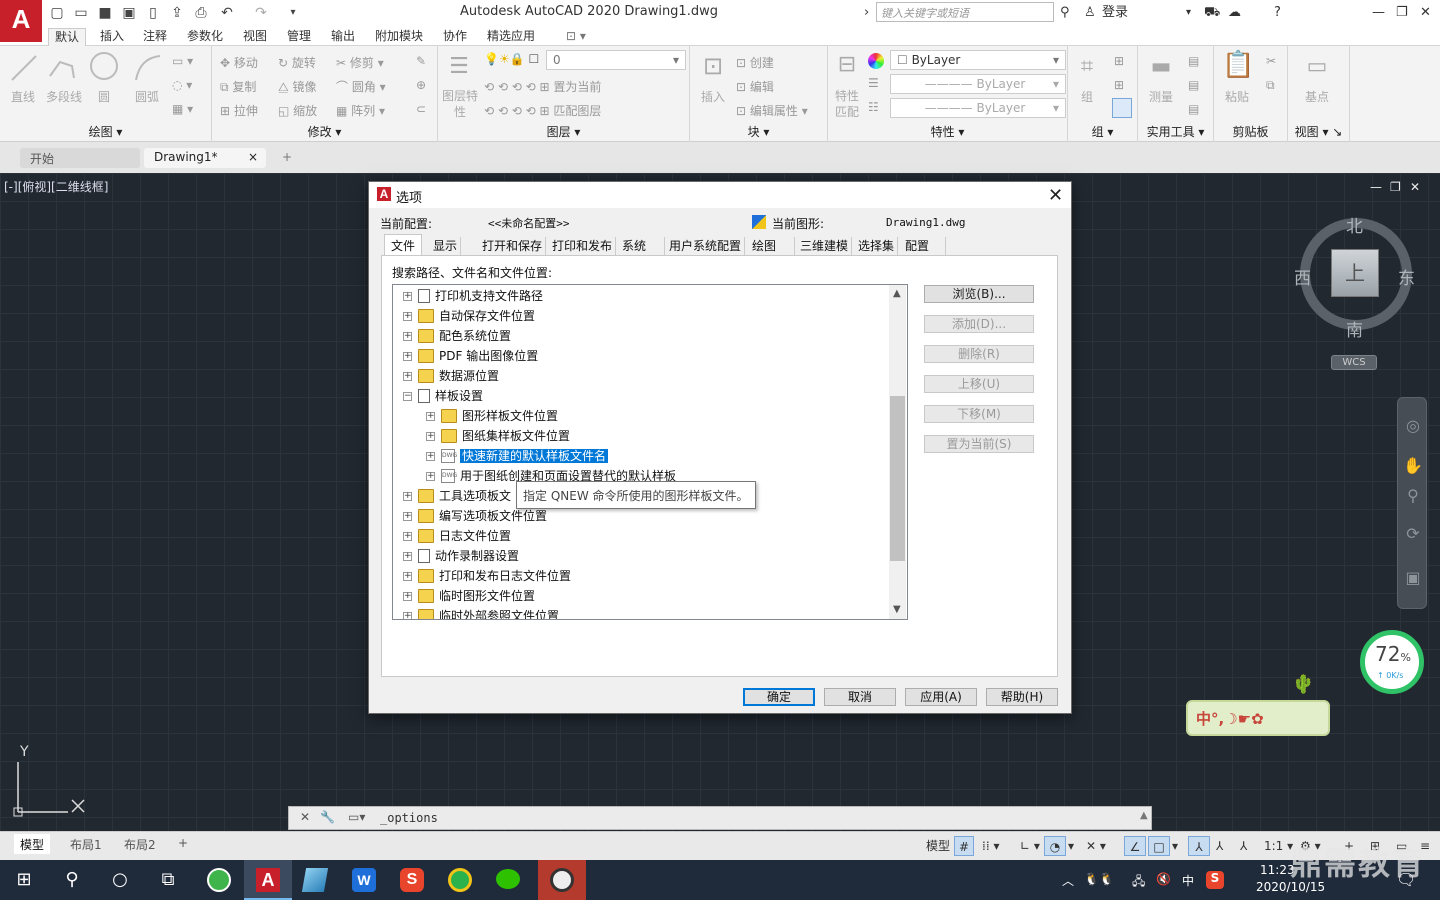 The width and height of the screenshot is (1440, 900). What do you see at coordinates (460, 880) in the screenshot?
I see `game-center-icon` at bounding box center [460, 880].